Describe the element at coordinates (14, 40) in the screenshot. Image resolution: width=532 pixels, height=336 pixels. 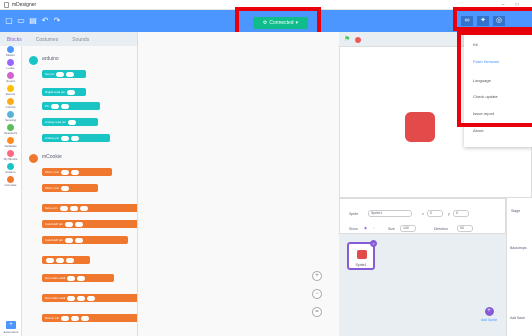
I see `tab-blocks: Blocks` at that location.